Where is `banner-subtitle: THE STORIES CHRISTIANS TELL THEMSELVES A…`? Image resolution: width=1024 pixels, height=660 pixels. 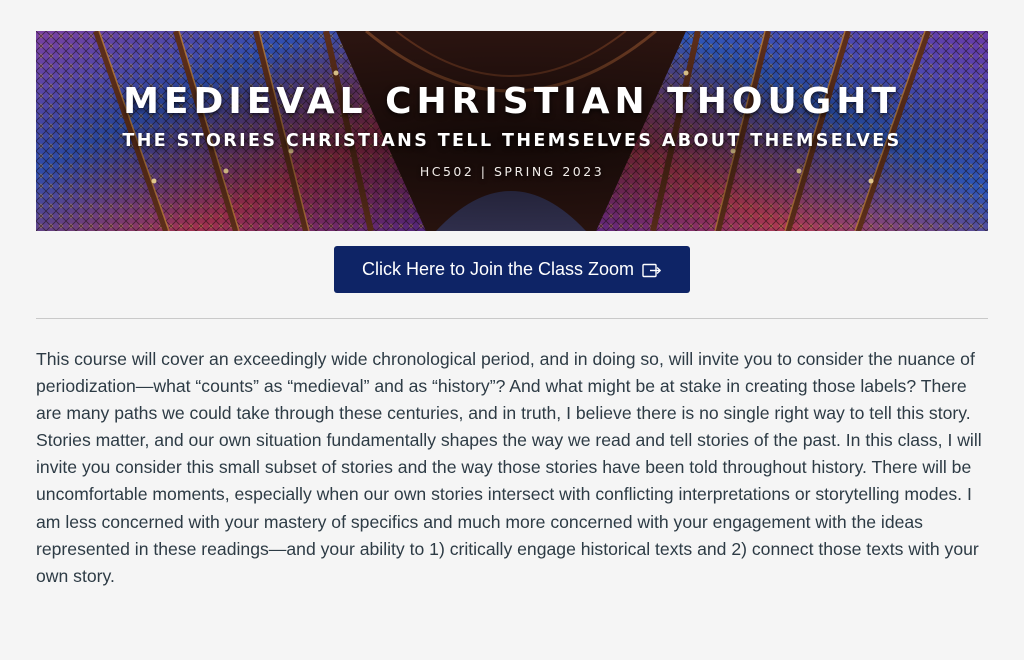 banner-subtitle: THE STORIES CHRISTIANS TELL THEMSELVES A… is located at coordinates (512, 141).